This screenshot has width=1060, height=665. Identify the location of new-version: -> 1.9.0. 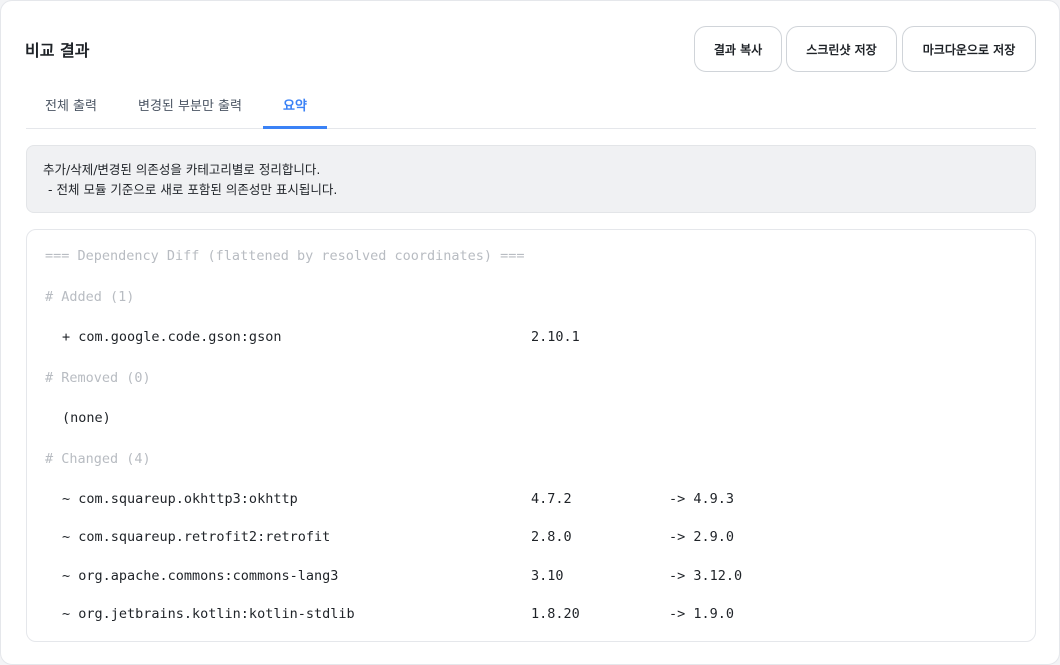
(702, 614).